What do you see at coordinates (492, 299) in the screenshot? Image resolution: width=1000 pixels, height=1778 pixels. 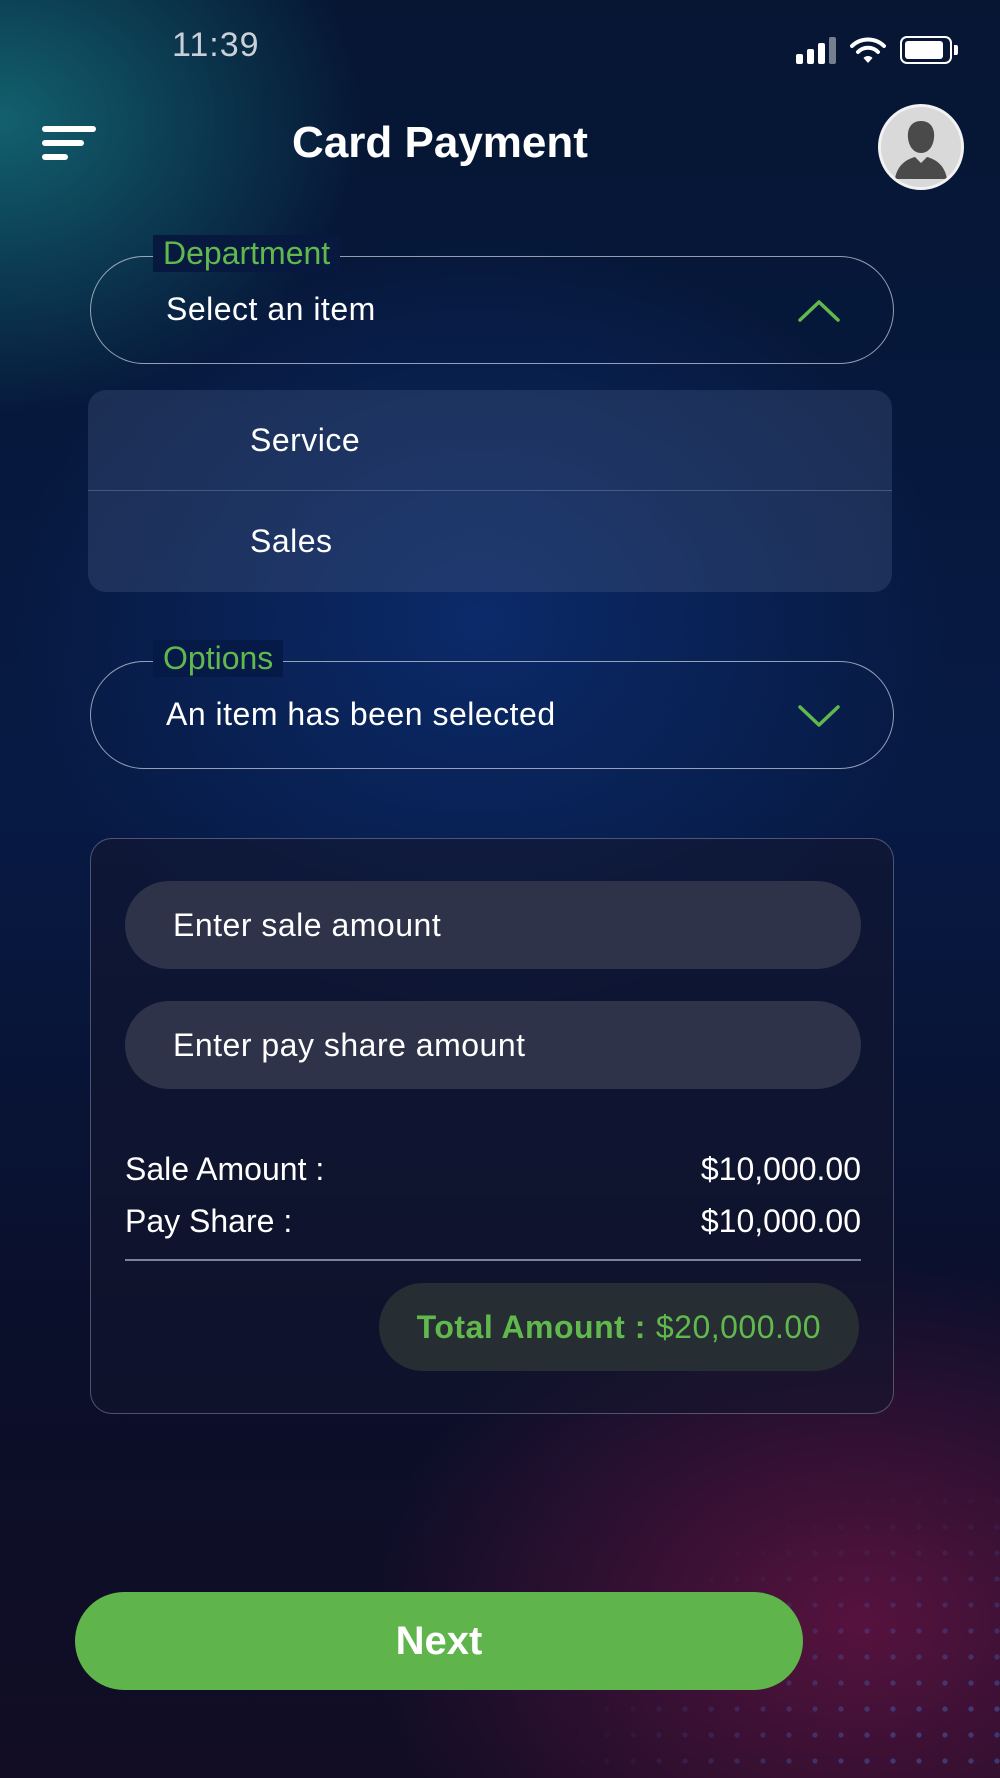 I see `department-dropdown: Department Select an item` at bounding box center [492, 299].